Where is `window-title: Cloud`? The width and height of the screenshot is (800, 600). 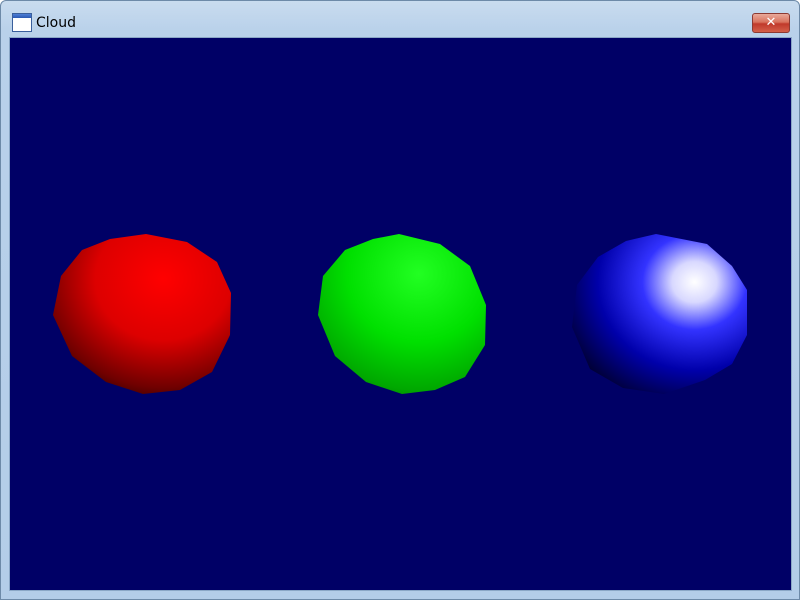 window-title: Cloud is located at coordinates (56, 23).